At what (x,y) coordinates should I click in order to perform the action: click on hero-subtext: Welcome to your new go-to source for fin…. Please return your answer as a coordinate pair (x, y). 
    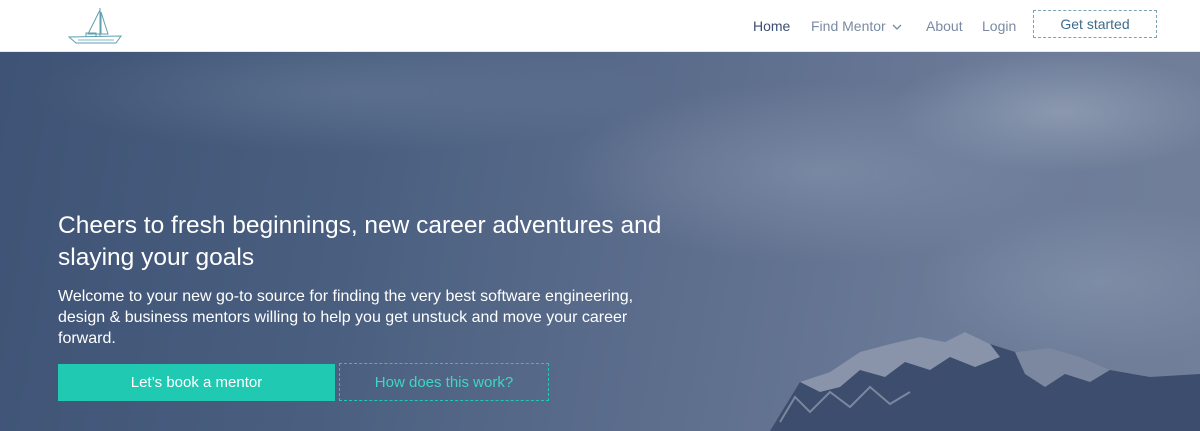
    Looking at the image, I should click on (346, 317).